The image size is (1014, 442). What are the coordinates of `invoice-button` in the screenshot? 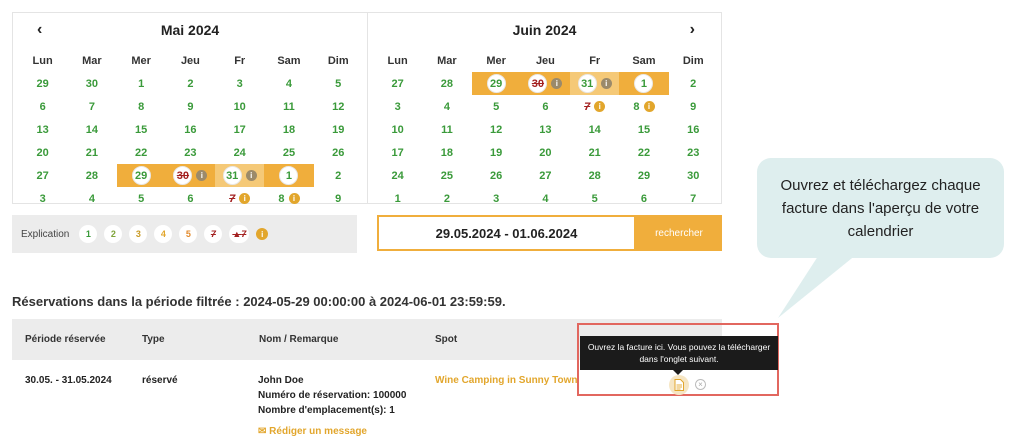 It's located at (679, 385).